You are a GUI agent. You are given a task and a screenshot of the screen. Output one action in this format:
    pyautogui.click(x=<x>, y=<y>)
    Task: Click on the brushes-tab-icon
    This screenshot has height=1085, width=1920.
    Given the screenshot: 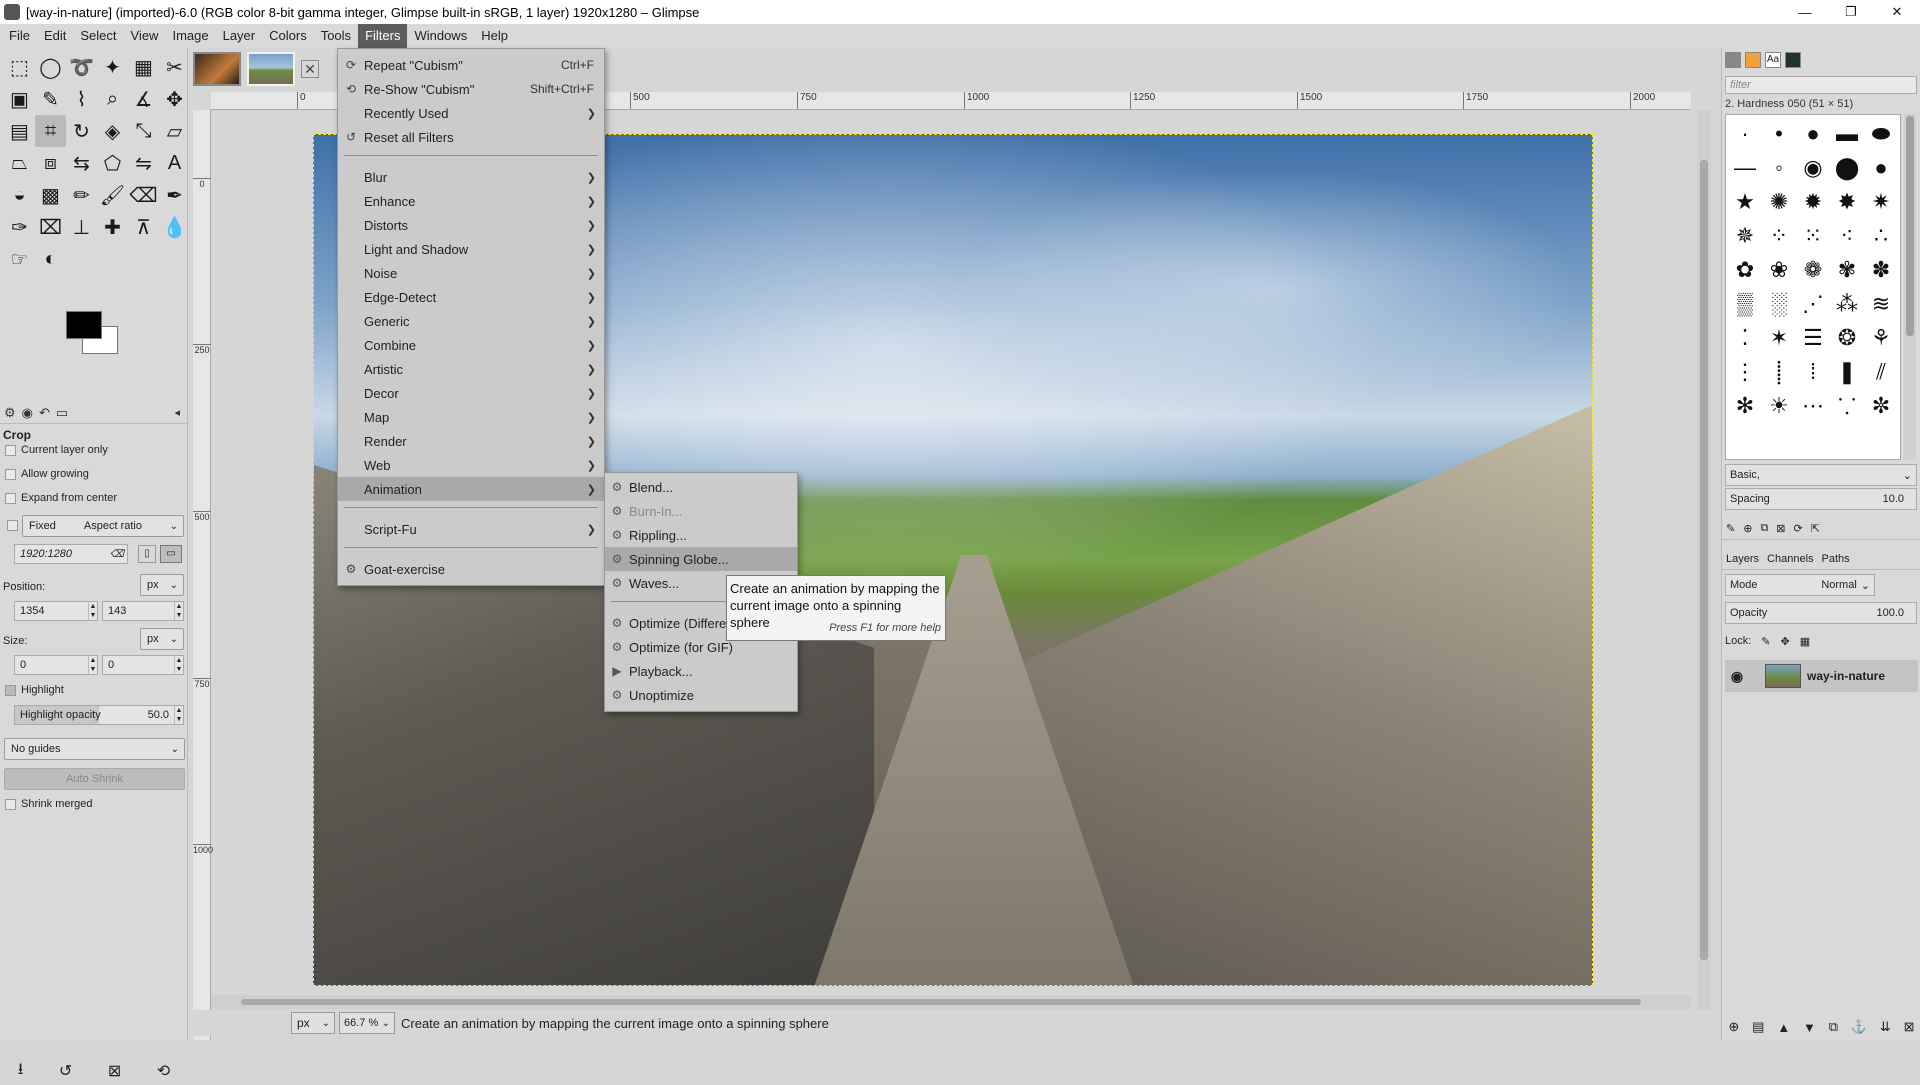 What is the action you would take?
    pyautogui.click(x=1733, y=60)
    